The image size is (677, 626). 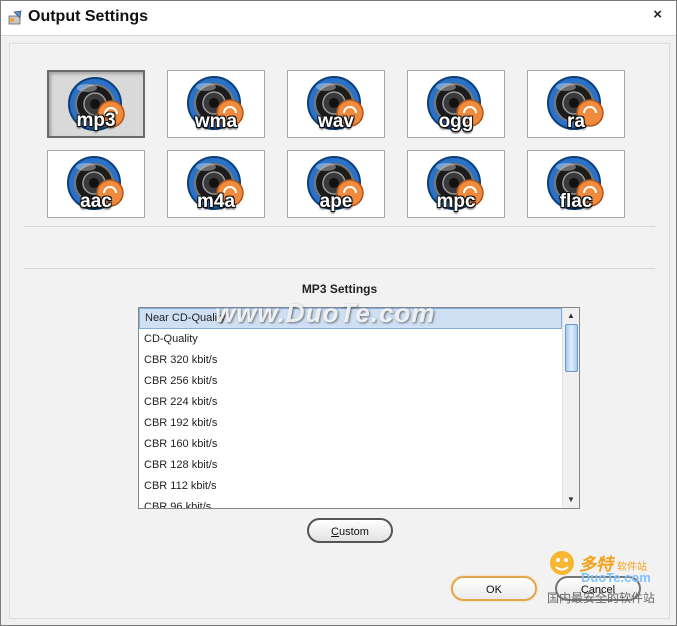 What do you see at coordinates (576, 201) in the screenshot?
I see `format-label: flac` at bounding box center [576, 201].